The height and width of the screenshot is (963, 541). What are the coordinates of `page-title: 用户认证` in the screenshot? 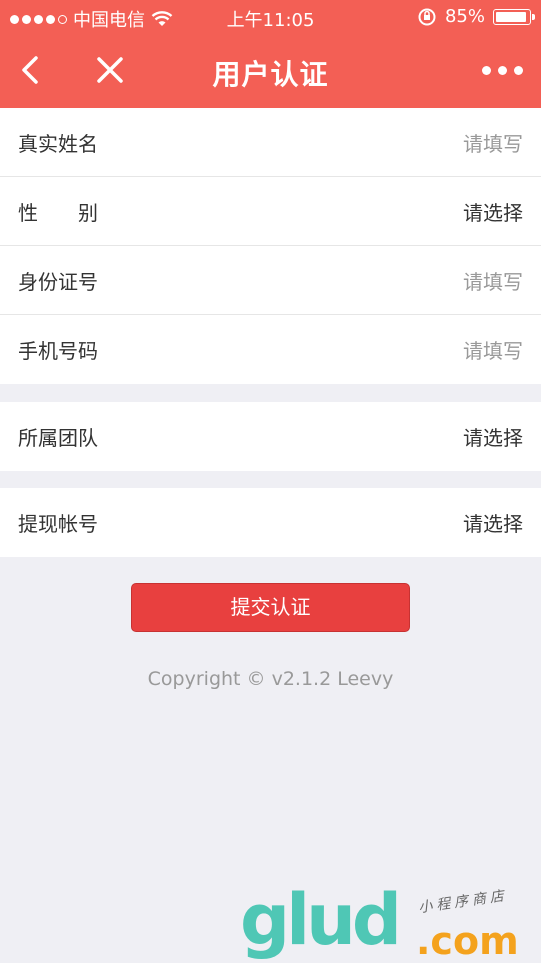 It's located at (270, 74).